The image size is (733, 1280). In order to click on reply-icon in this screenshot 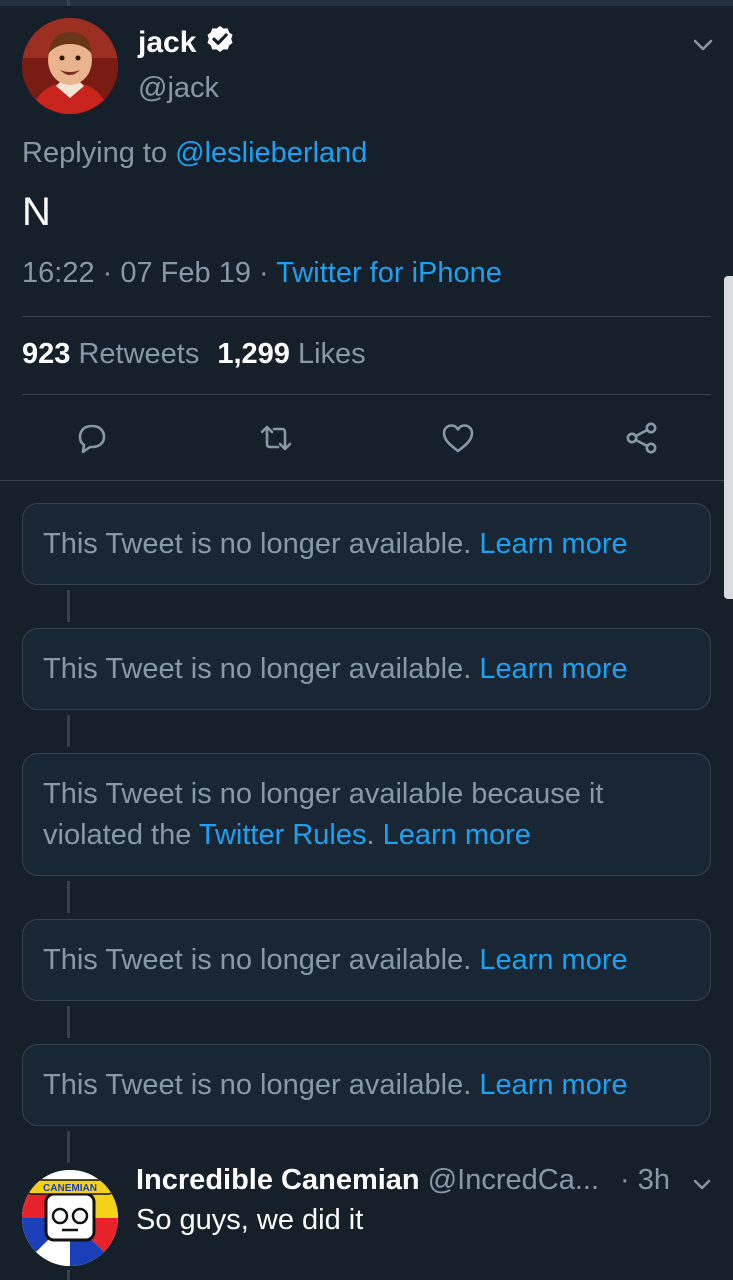, I will do `click(92, 438)`.